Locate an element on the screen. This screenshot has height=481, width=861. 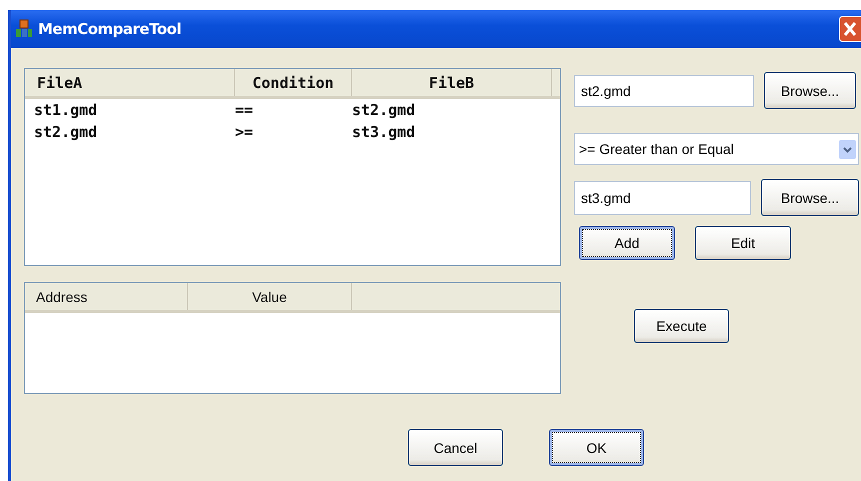
table-cell-text: st3.gmd is located at coordinates (384, 132).